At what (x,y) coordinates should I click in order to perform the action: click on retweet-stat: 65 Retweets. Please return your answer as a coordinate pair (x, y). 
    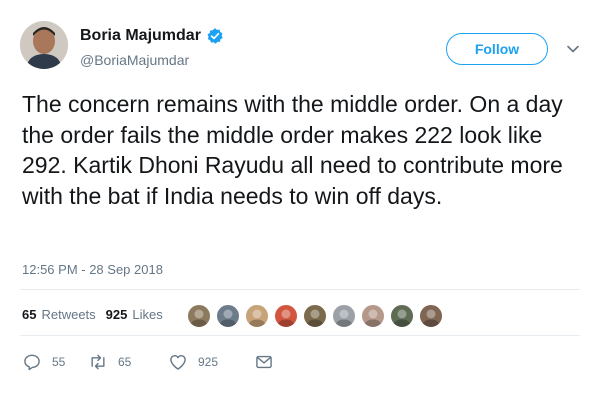
    Looking at the image, I should click on (59, 314).